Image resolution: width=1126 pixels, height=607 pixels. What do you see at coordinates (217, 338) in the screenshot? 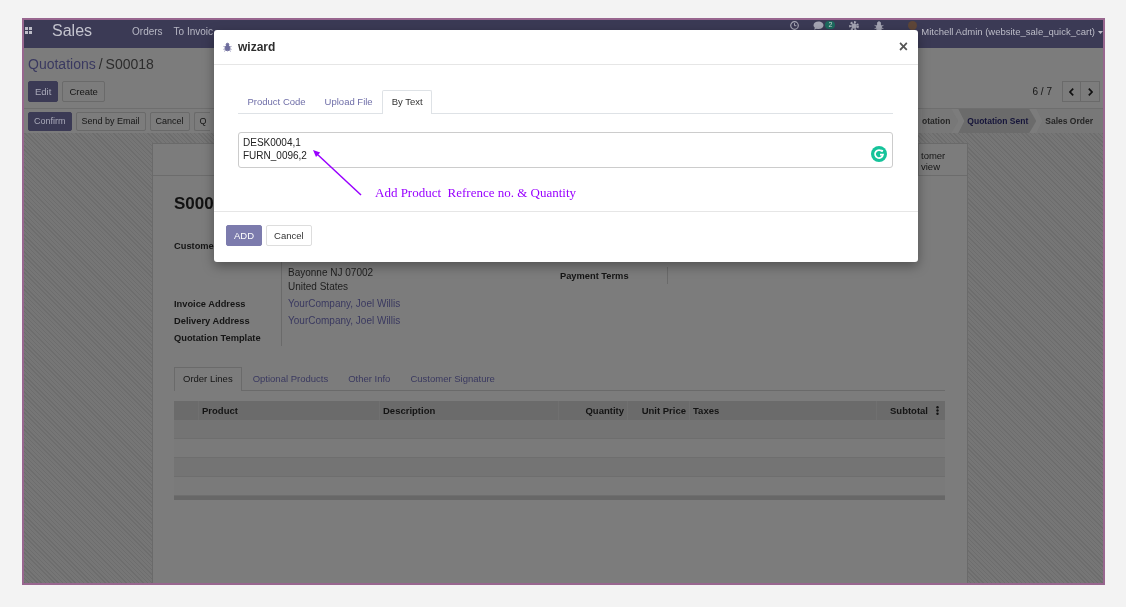
I see `field-label: Quotation Template` at bounding box center [217, 338].